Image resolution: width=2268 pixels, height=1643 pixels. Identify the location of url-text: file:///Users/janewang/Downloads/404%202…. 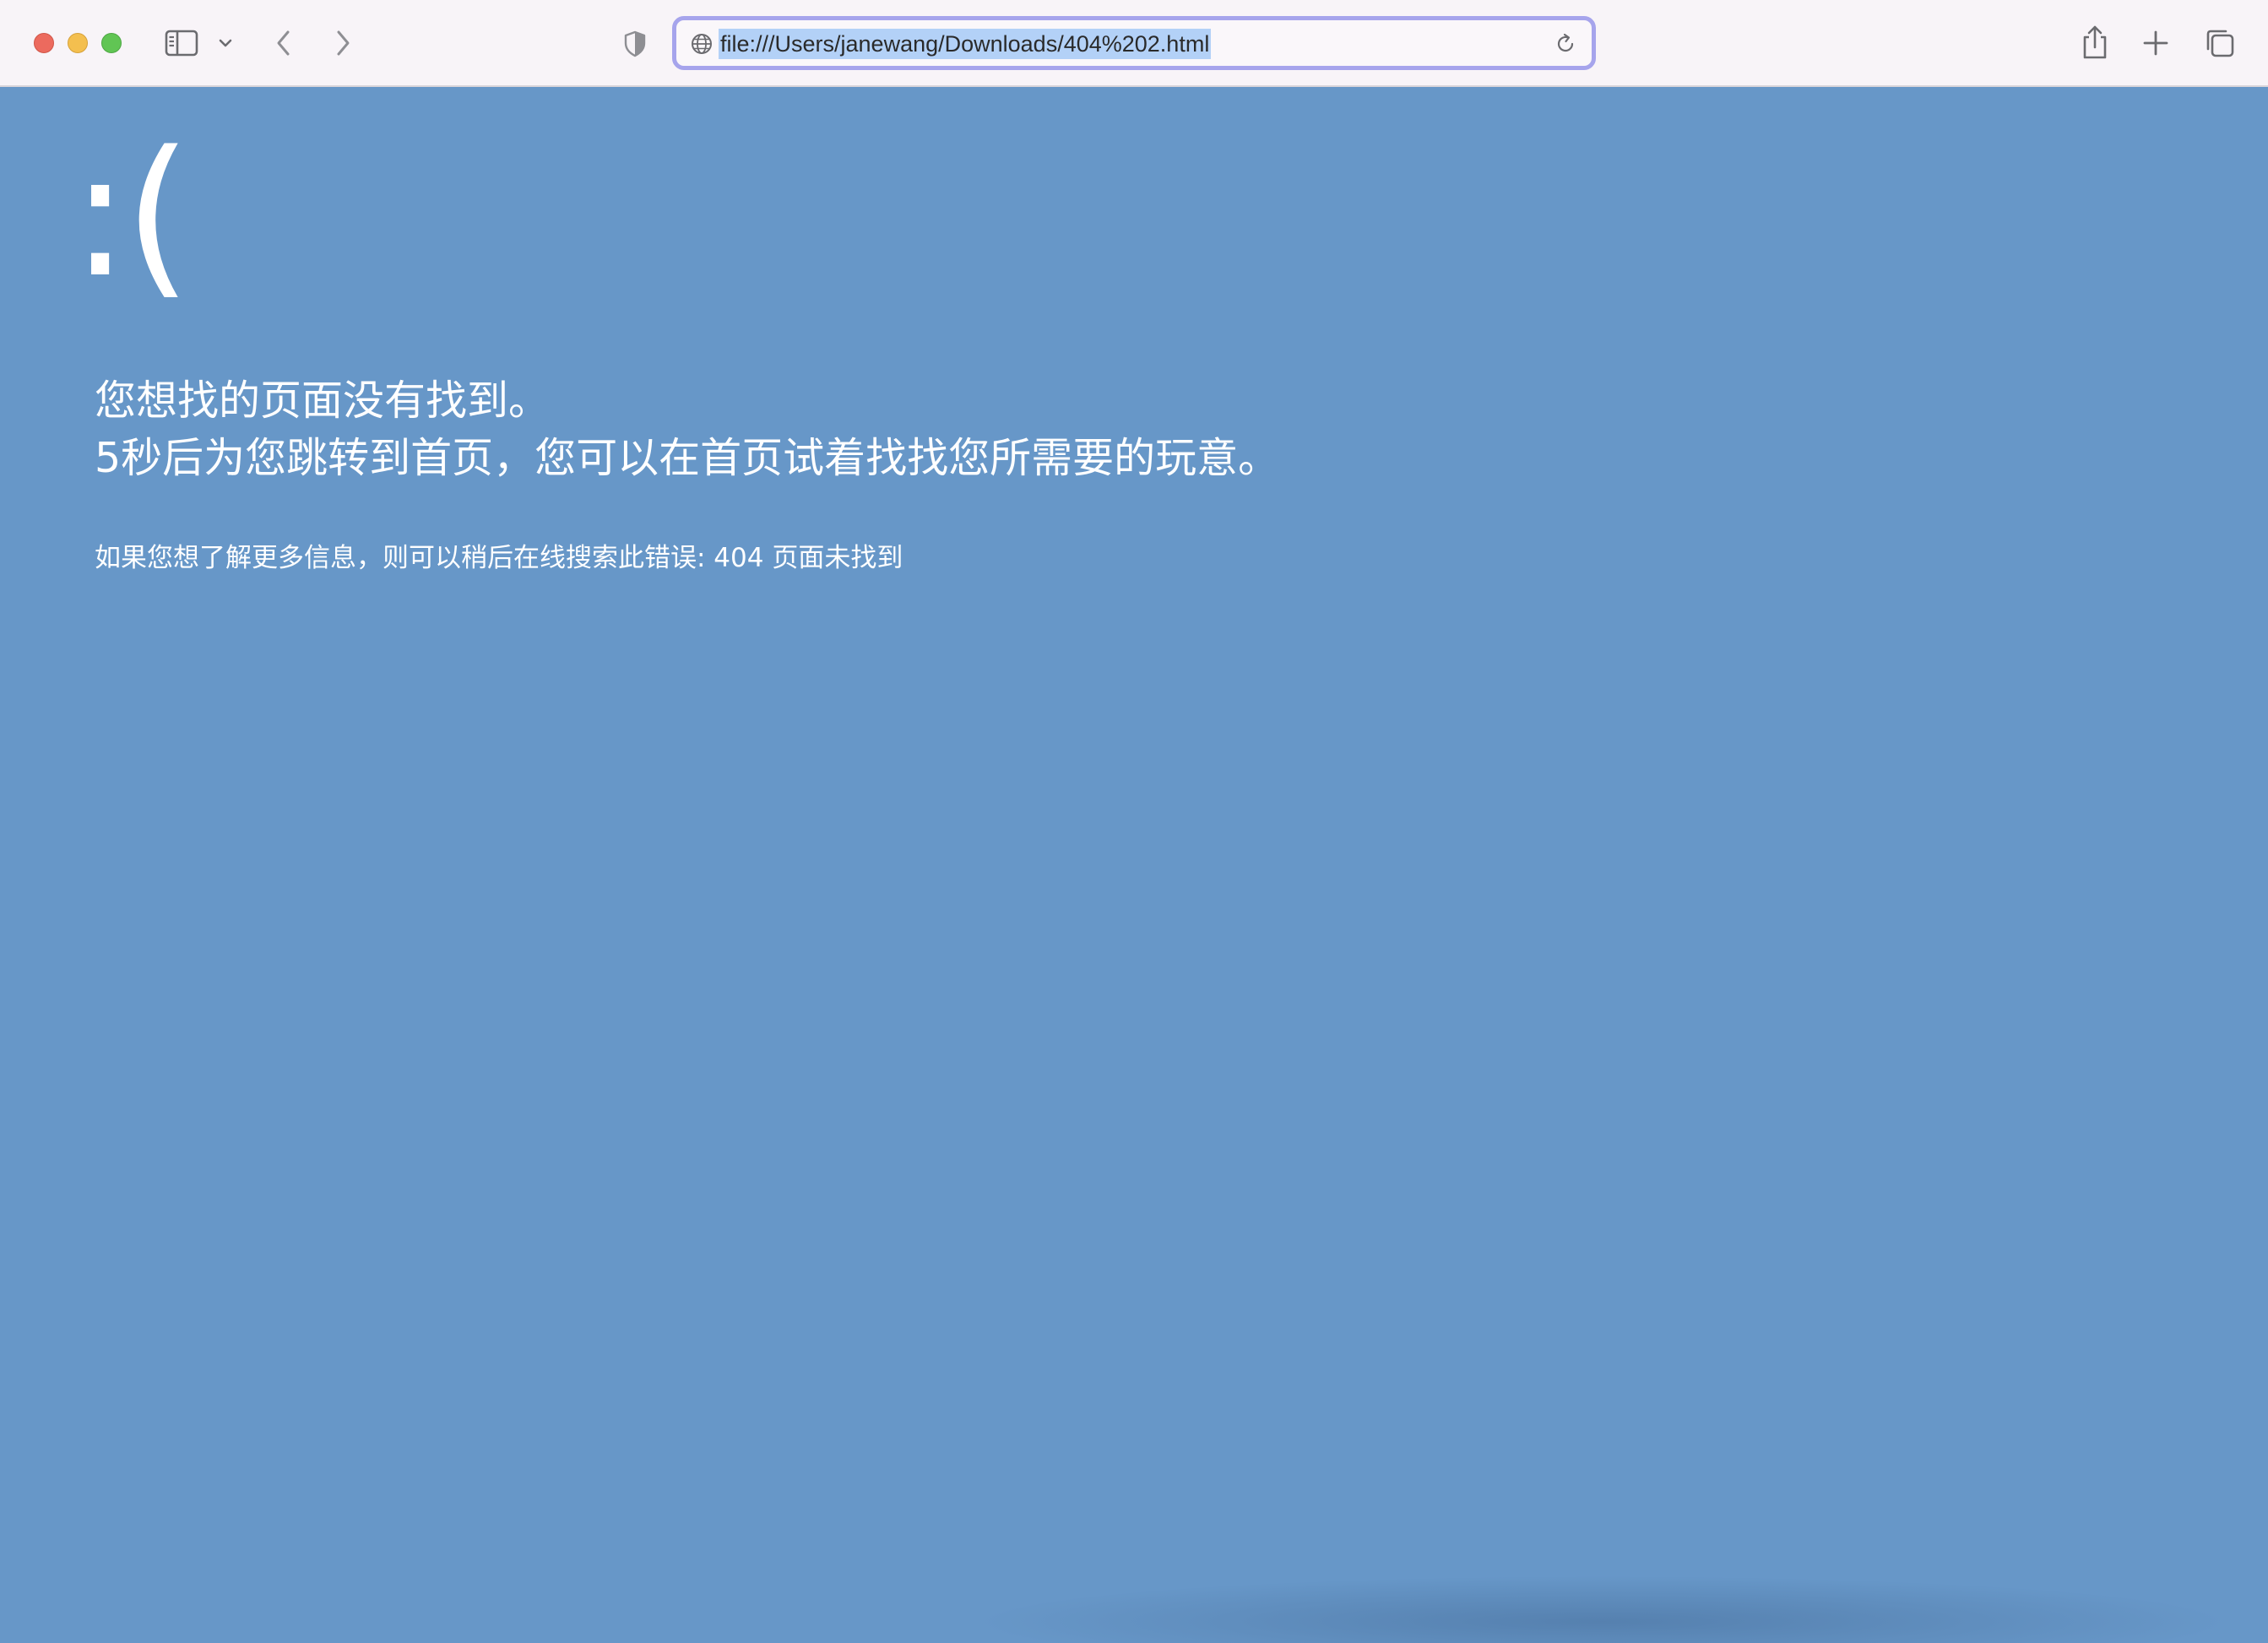
(965, 44).